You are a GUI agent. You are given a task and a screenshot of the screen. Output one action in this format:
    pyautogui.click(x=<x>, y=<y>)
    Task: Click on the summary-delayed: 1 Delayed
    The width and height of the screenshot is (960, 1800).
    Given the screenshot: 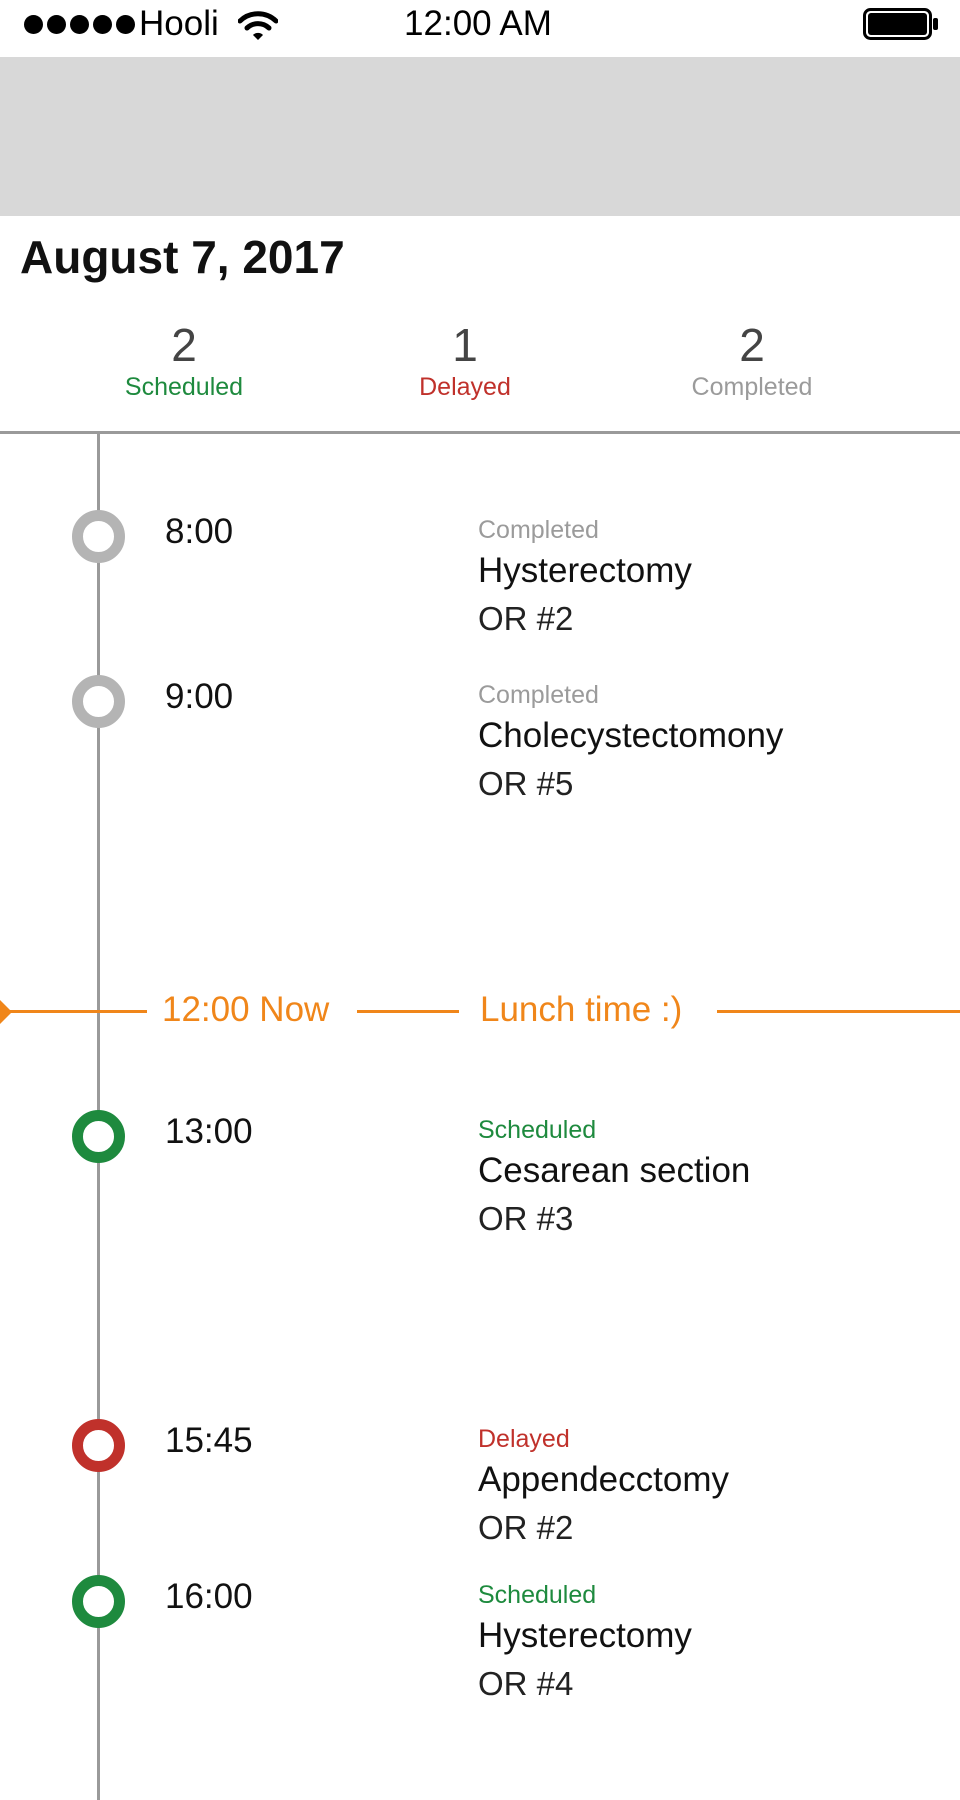 What is the action you would take?
    pyautogui.click(x=465, y=360)
    